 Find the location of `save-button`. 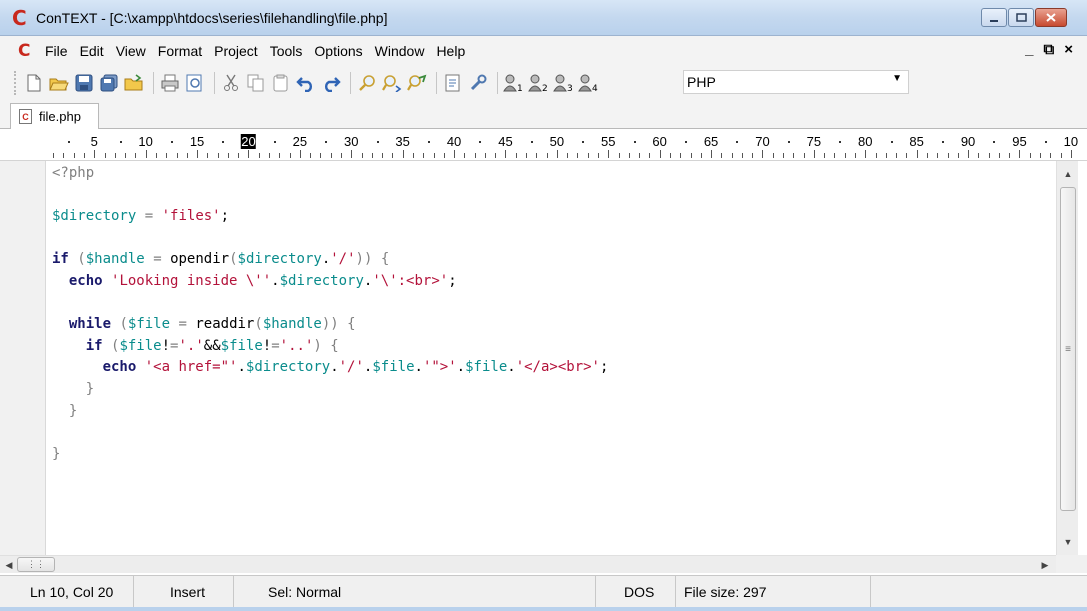

save-button is located at coordinates (84, 83).